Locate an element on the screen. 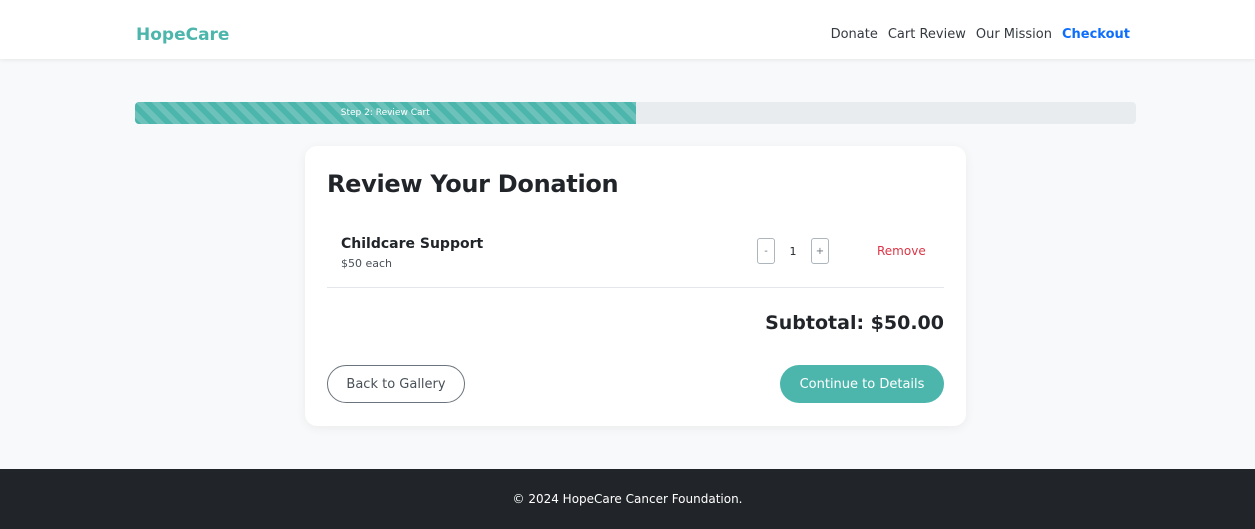 Image resolution: width=1255 pixels, height=529 pixels. page-title: Review Your Donation is located at coordinates (473, 184).